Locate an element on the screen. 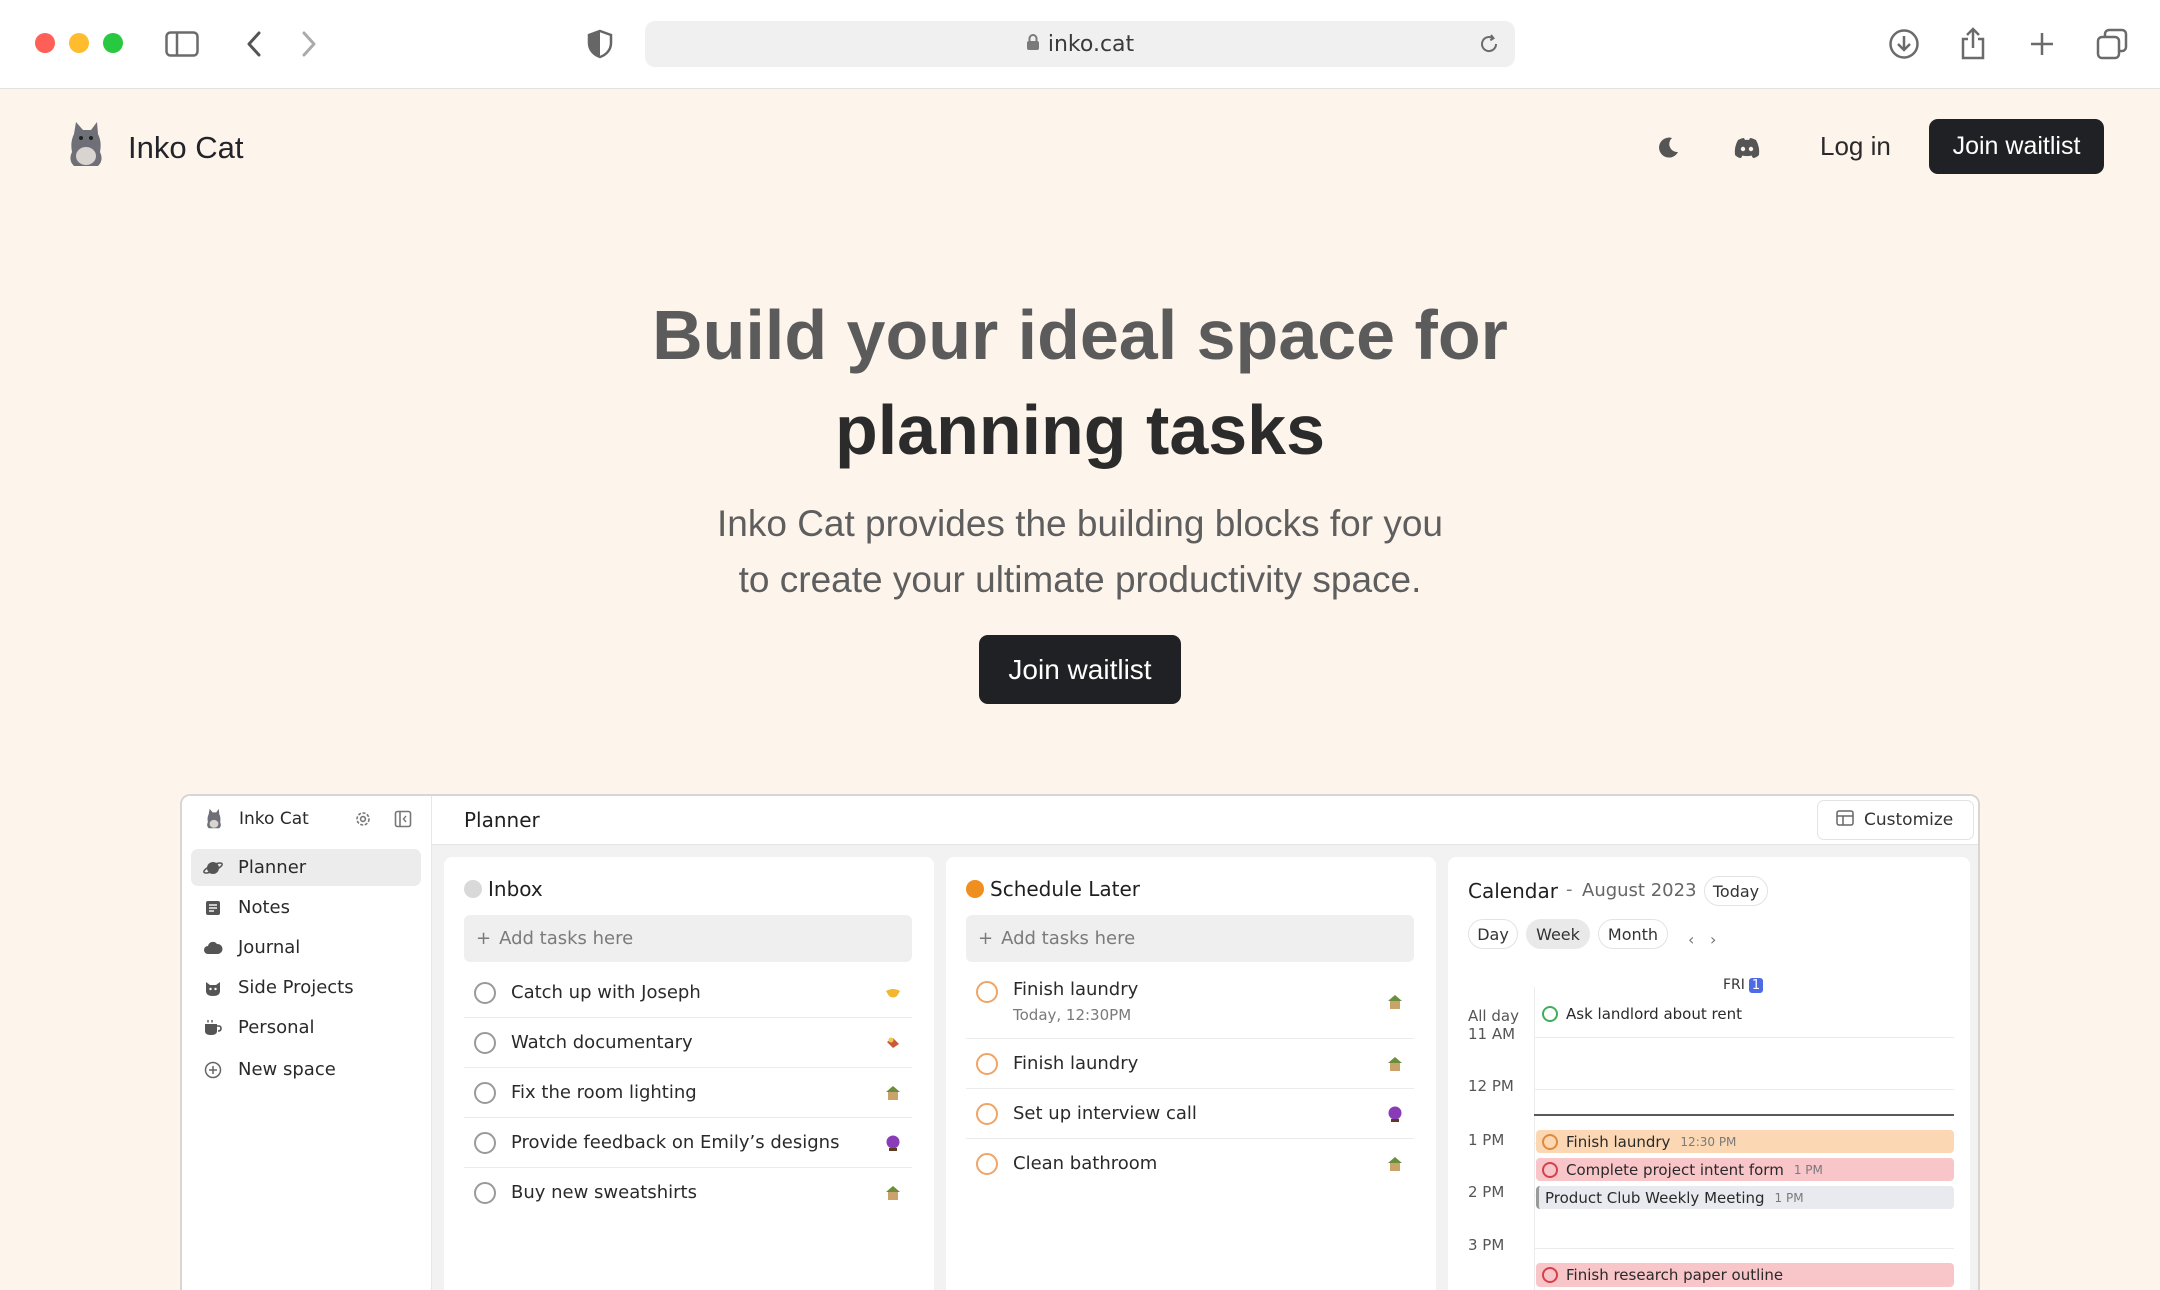  calendar-event: Product Club Weekly Meeting 1 PM is located at coordinates (1745, 1197).